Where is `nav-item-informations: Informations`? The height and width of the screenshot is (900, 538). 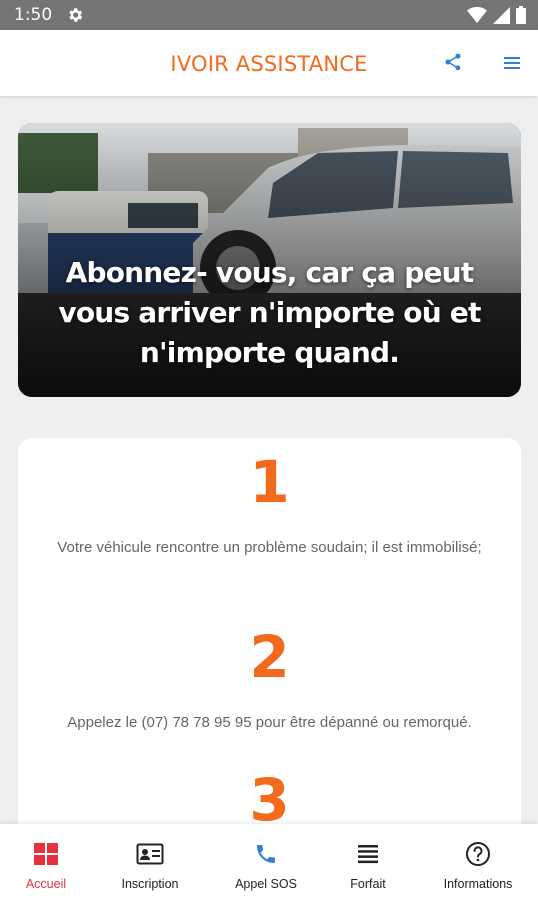 nav-item-informations: Informations is located at coordinates (478, 862).